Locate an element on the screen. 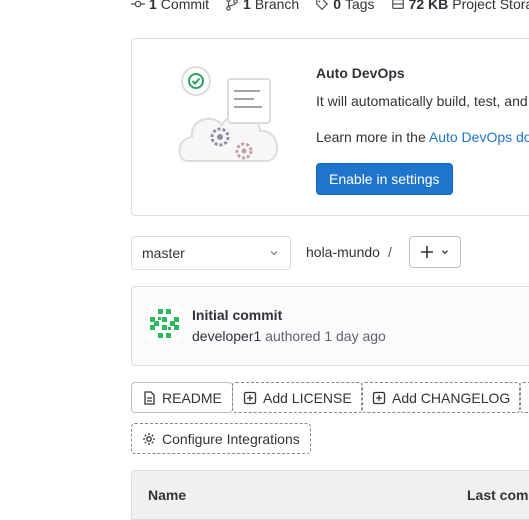  readme-button: README is located at coordinates (182, 397).